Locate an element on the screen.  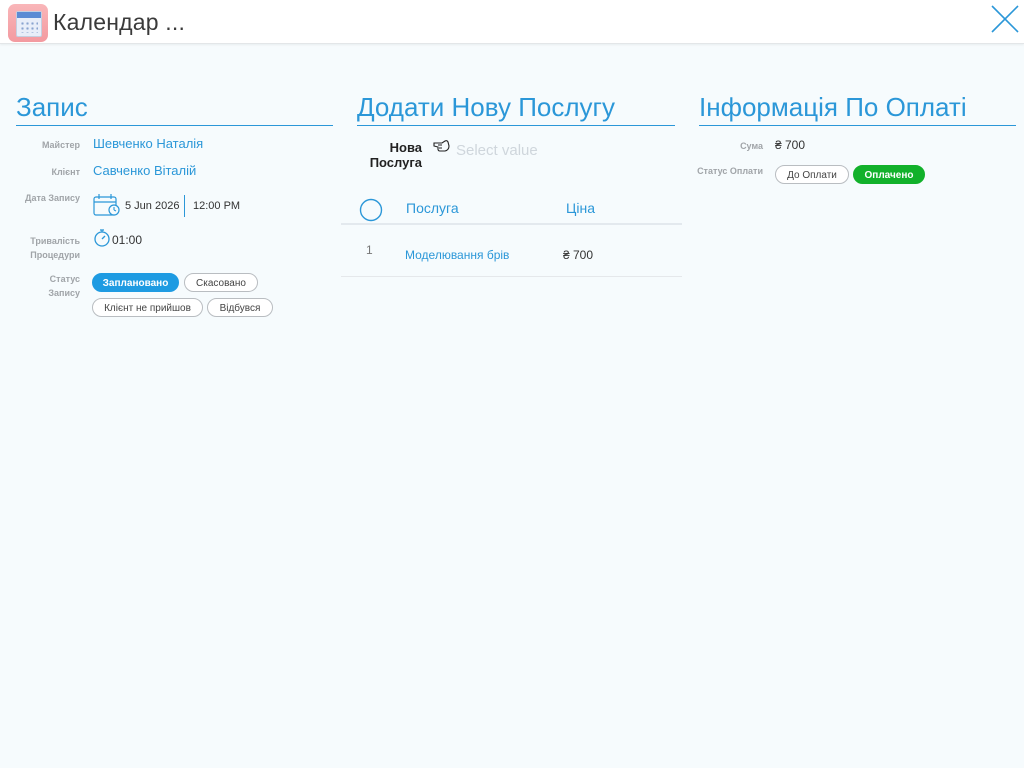
row-index: 1 is located at coordinates (369, 250).